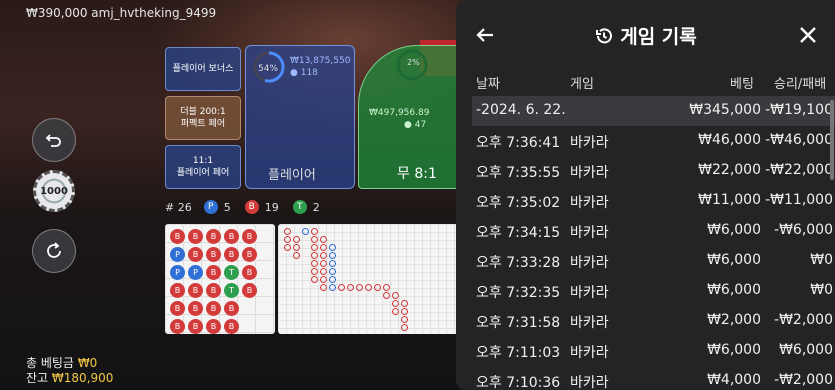  I want to click on perfect-pair-bet: 더블 200:1 퍼펙트 페어, so click(203, 118).